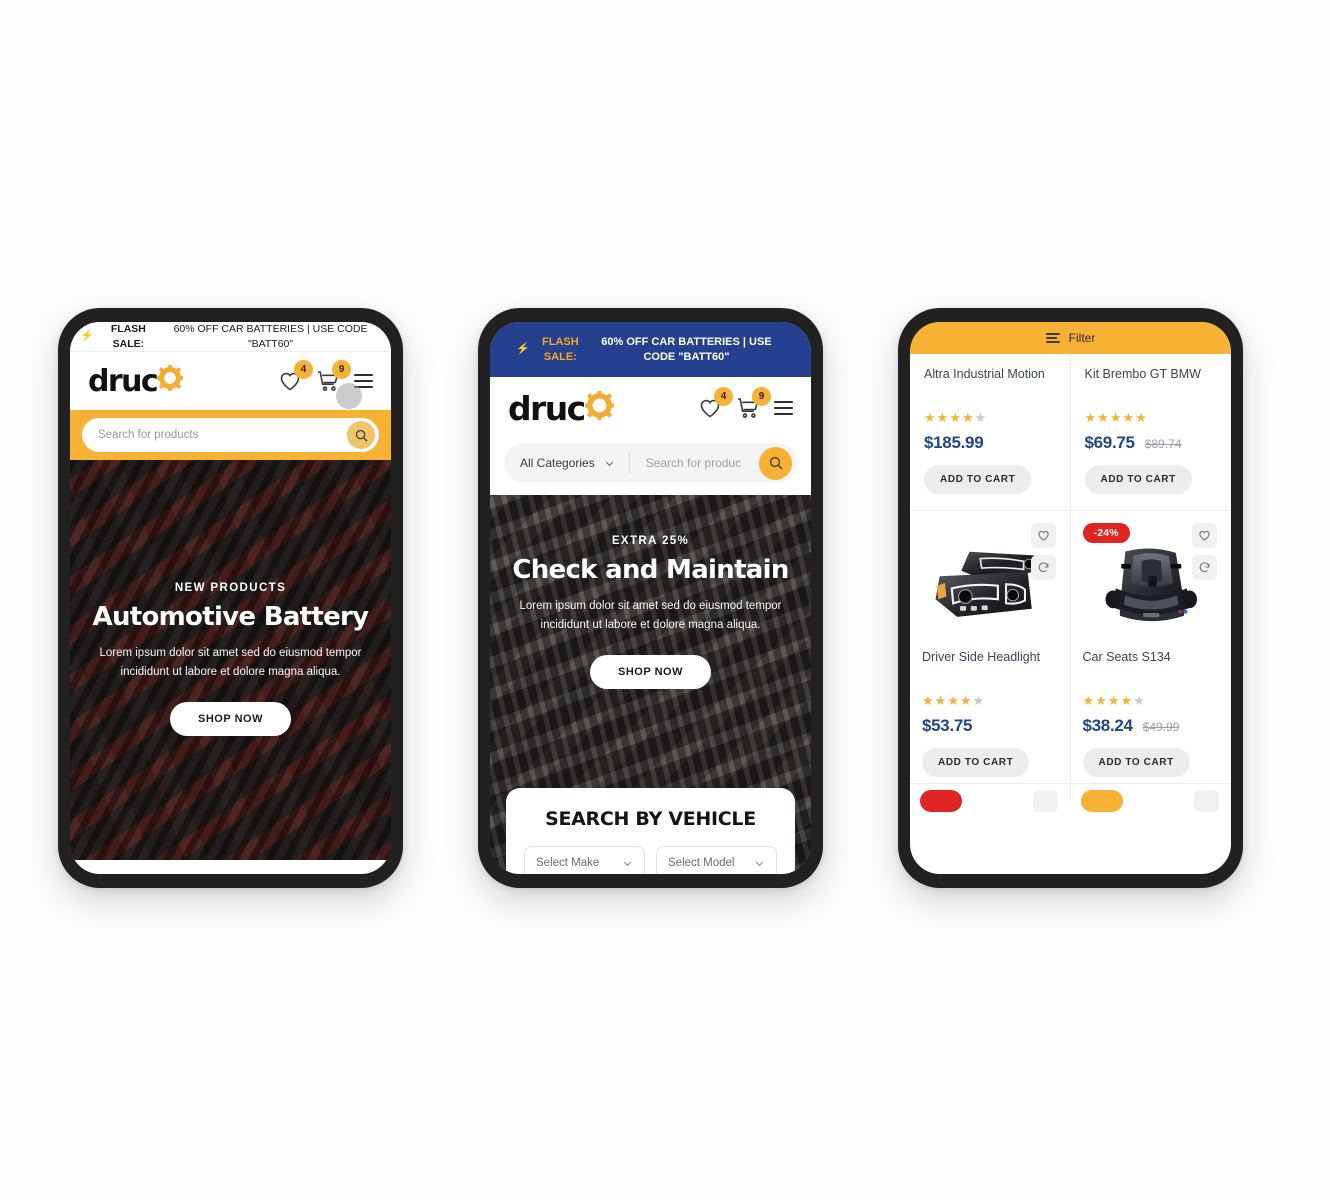 This screenshot has width=1330, height=1200. Describe the element at coordinates (231, 617) in the screenshot. I see `hero-title: Automotive Battery` at that location.